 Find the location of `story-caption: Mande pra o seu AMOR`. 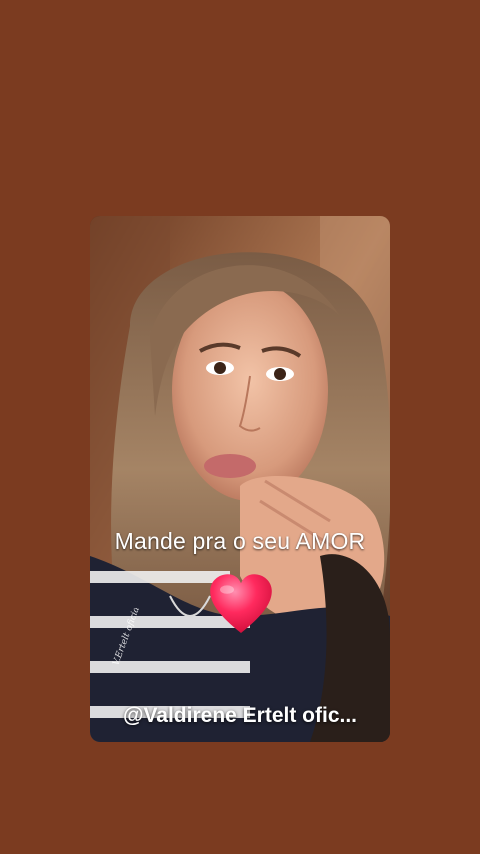

story-caption: Mande pra o seu AMOR is located at coordinates (240, 541).